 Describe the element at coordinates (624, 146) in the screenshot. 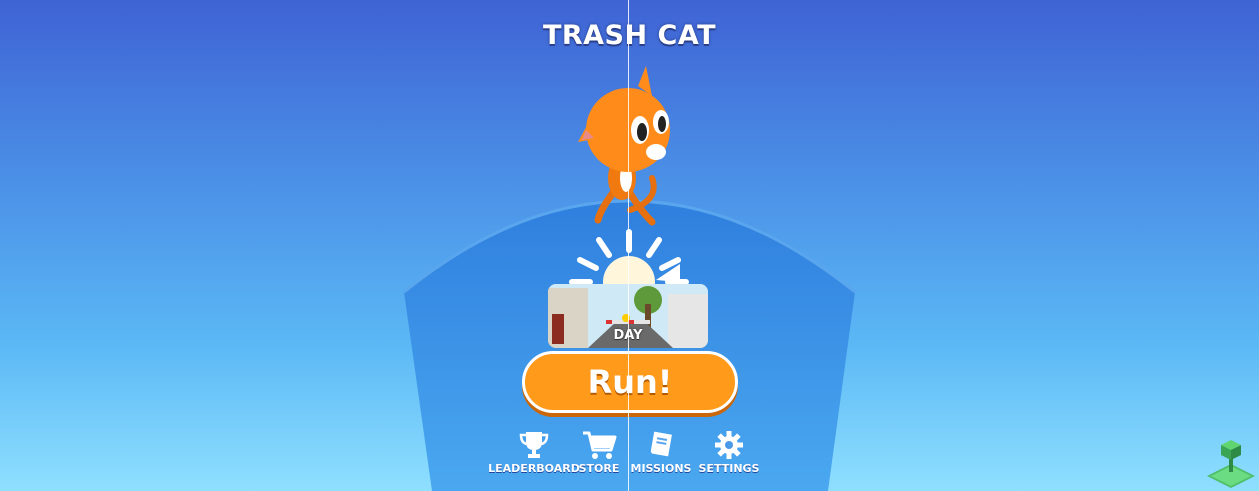

I see `trash-cat-character` at that location.